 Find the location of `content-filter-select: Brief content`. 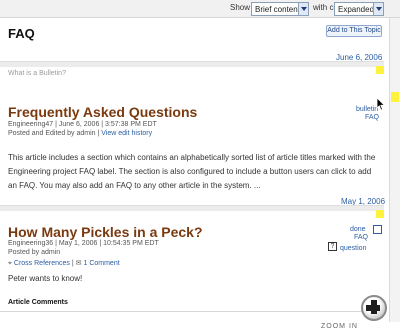

content-filter-select: Brief content is located at coordinates (280, 9).